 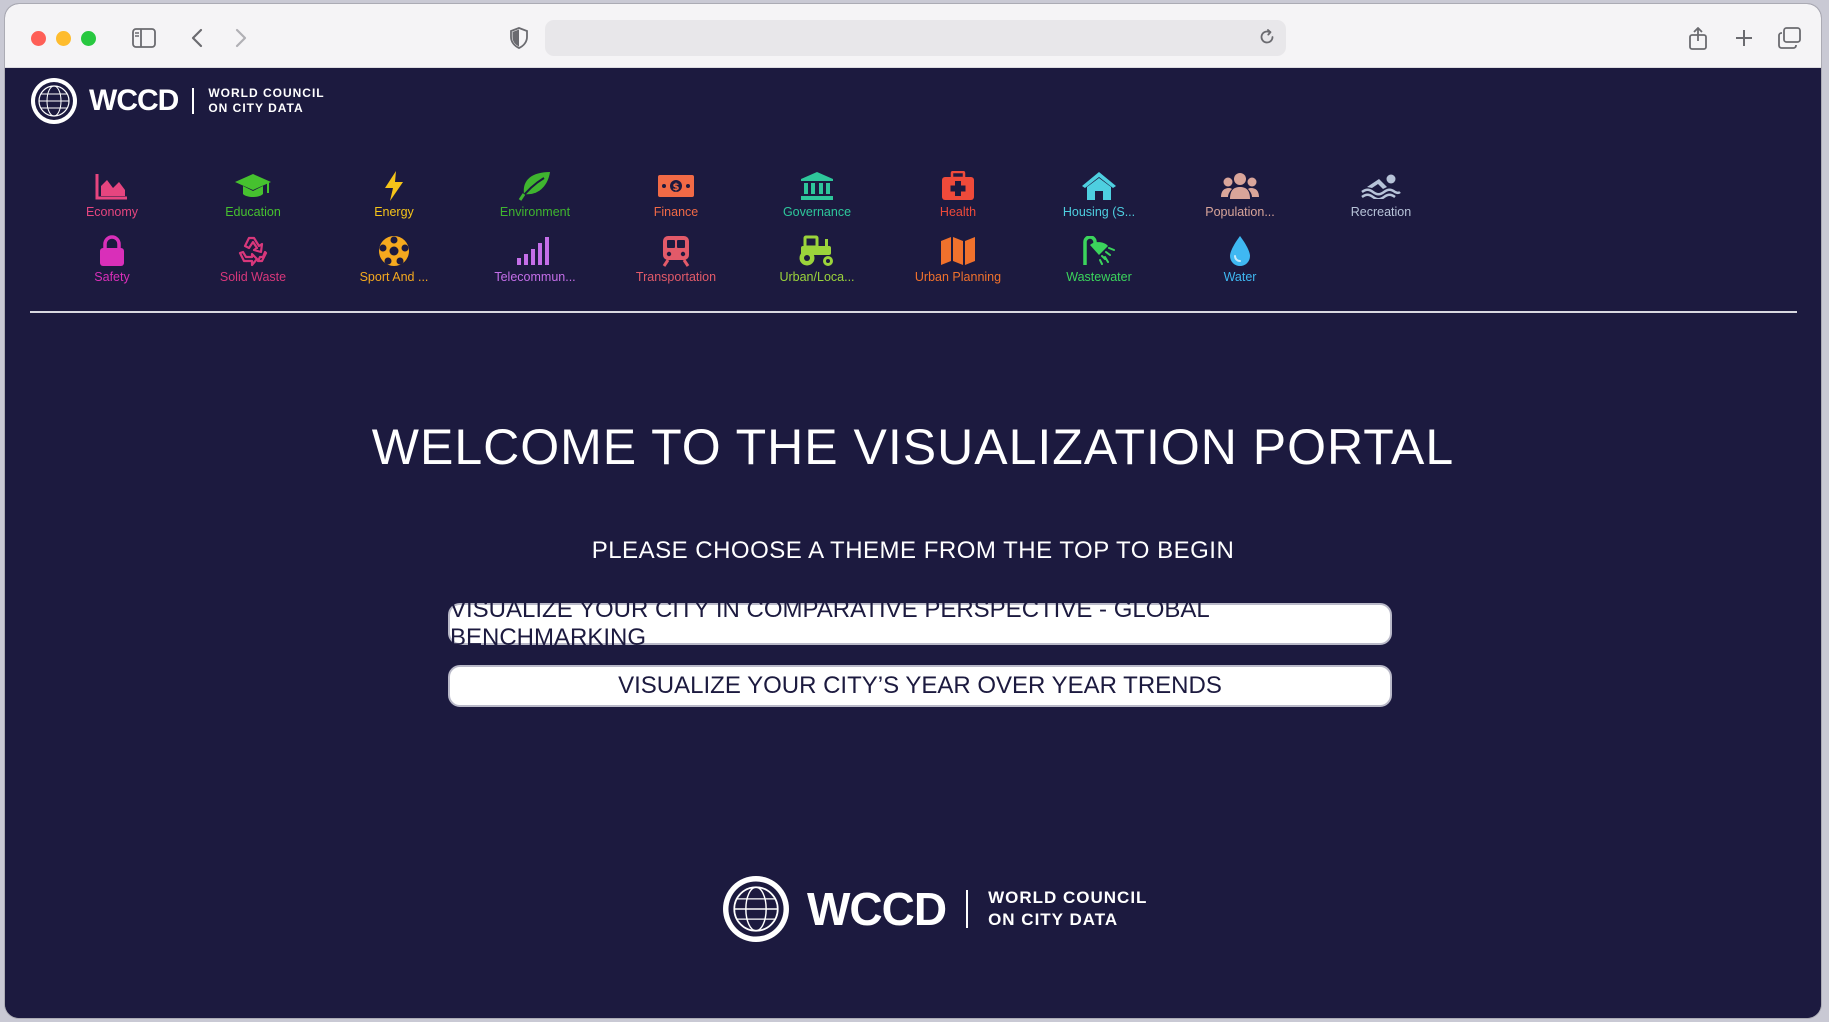 I want to click on theme-recreation: Recreation, so click(x=1381, y=198).